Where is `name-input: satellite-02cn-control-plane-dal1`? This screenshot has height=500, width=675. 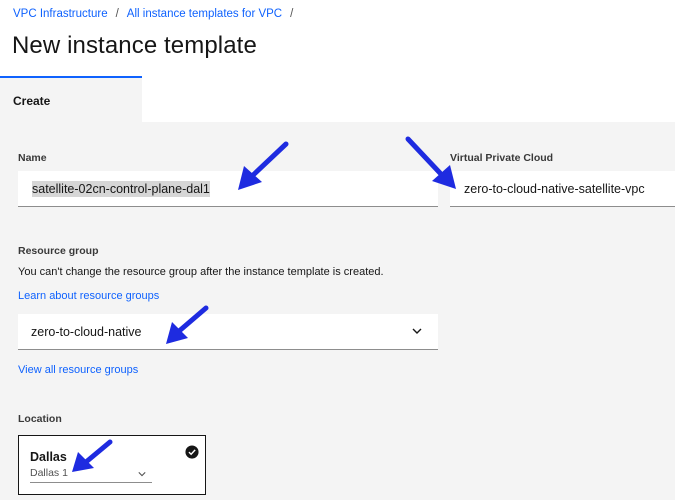
name-input: satellite-02cn-control-plane-dal1 is located at coordinates (228, 189).